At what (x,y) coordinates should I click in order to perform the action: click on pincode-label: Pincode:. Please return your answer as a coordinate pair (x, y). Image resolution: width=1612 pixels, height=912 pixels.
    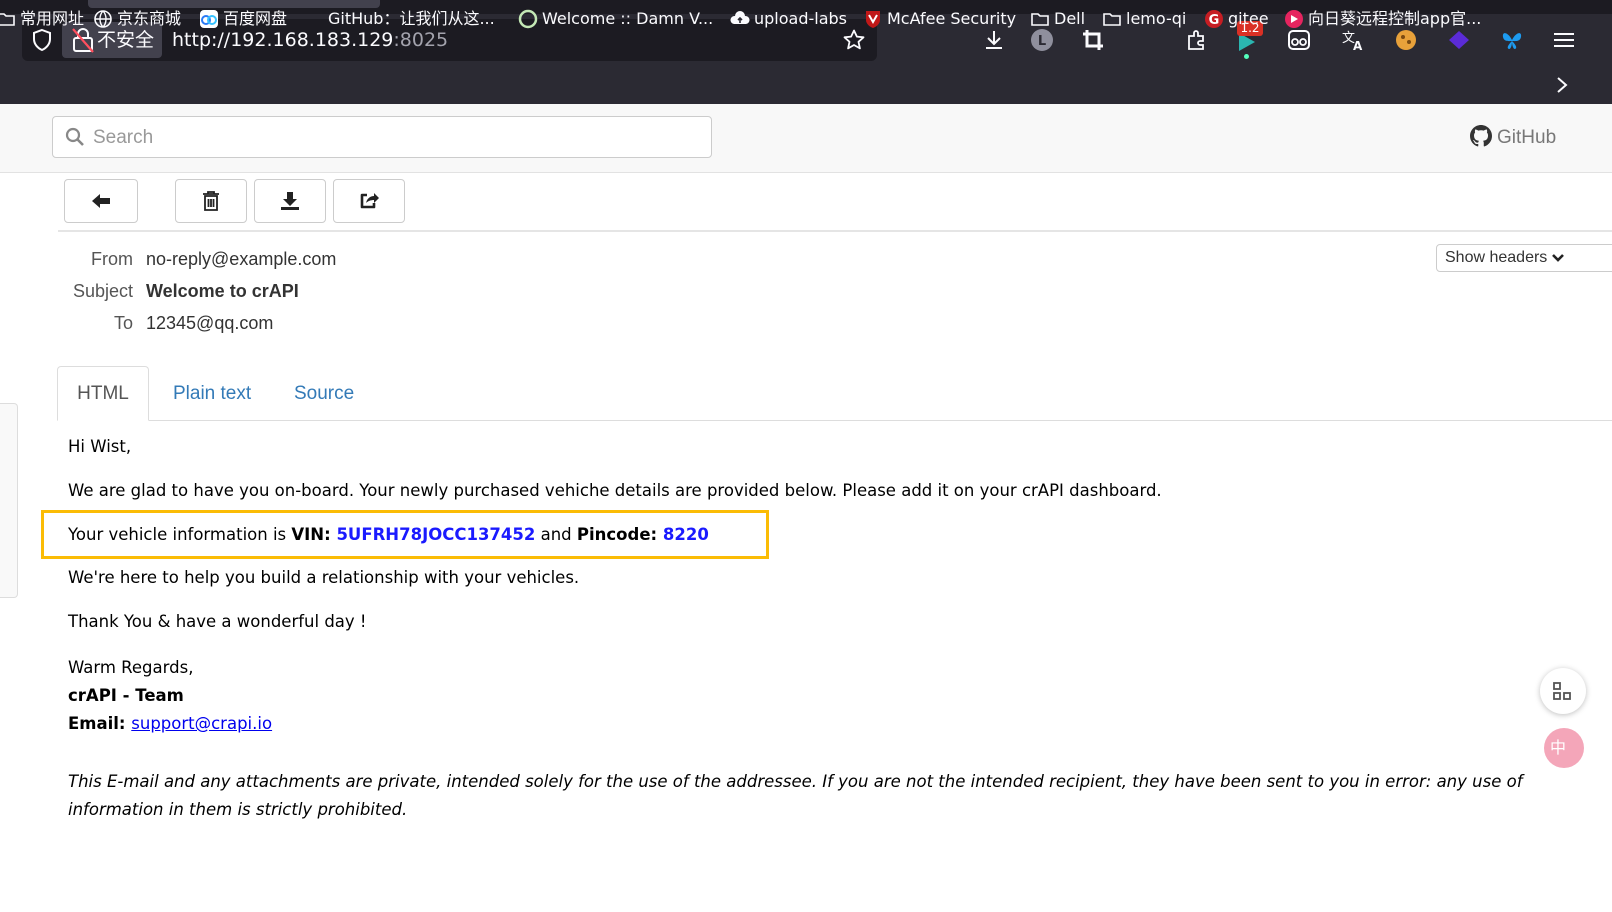
    Looking at the image, I should click on (619, 534).